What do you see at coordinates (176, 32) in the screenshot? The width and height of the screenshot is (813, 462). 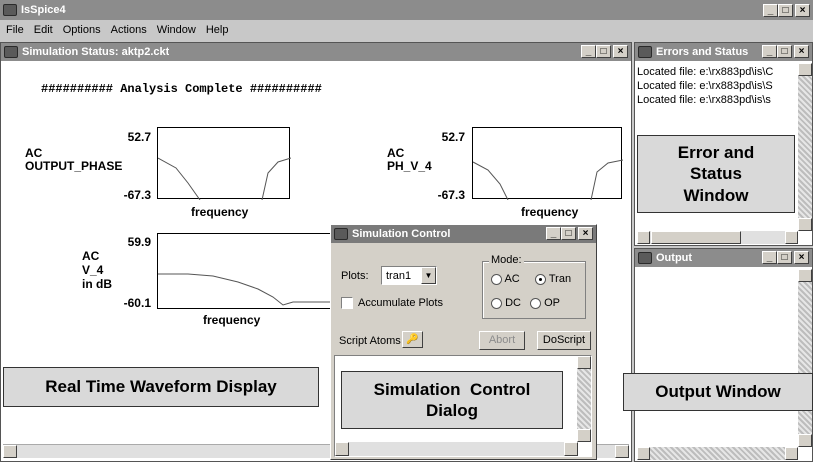 I see `menu-window: Window` at bounding box center [176, 32].